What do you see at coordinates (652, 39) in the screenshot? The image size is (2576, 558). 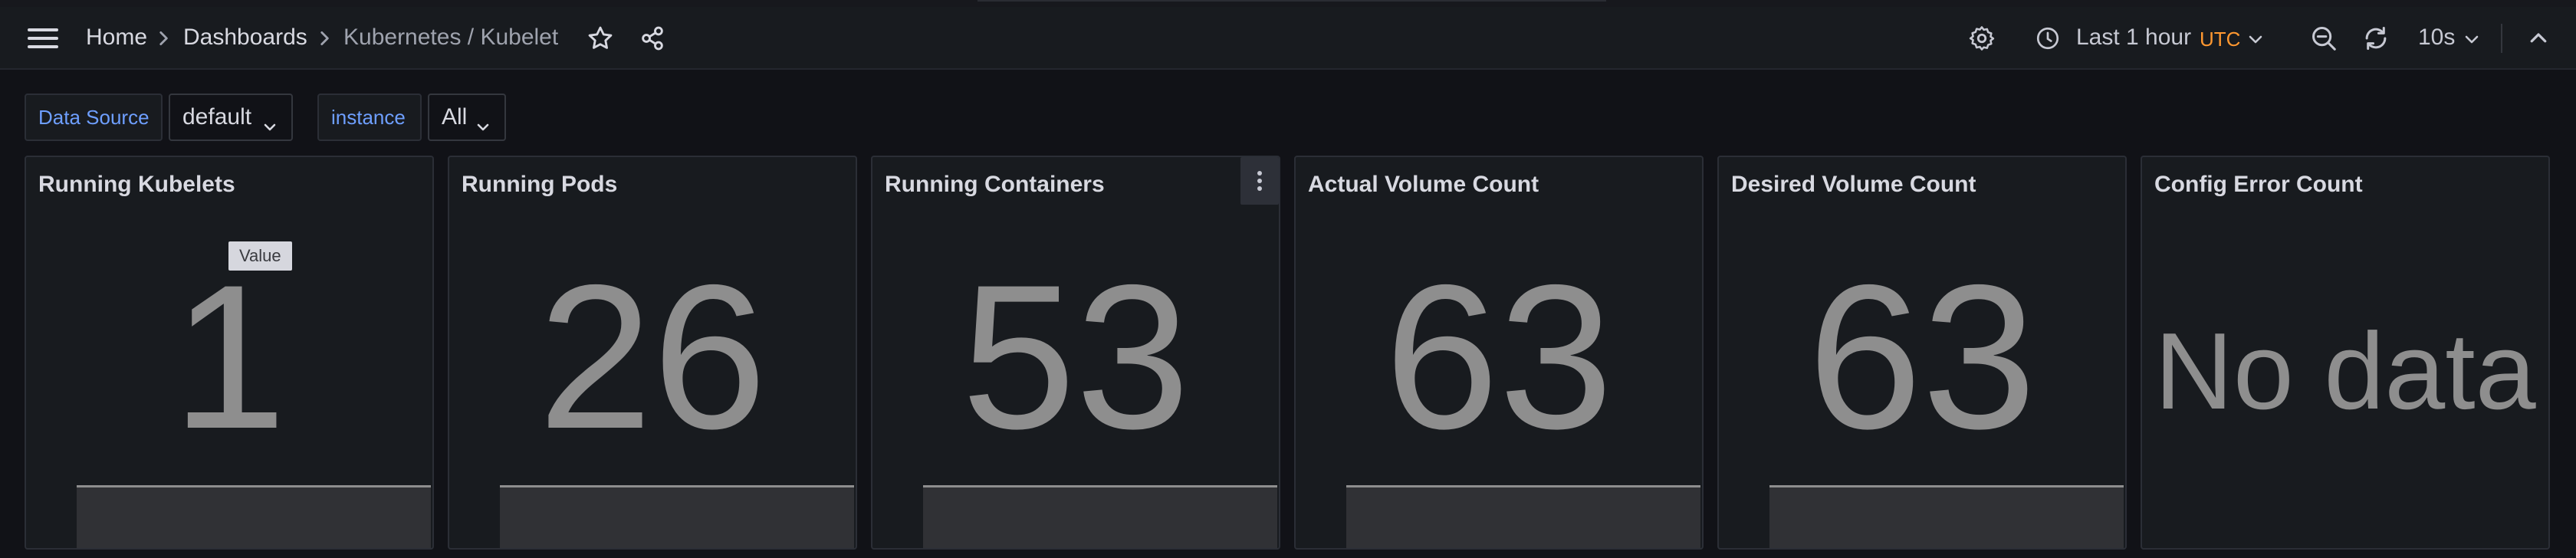 I see `share-icon` at bounding box center [652, 39].